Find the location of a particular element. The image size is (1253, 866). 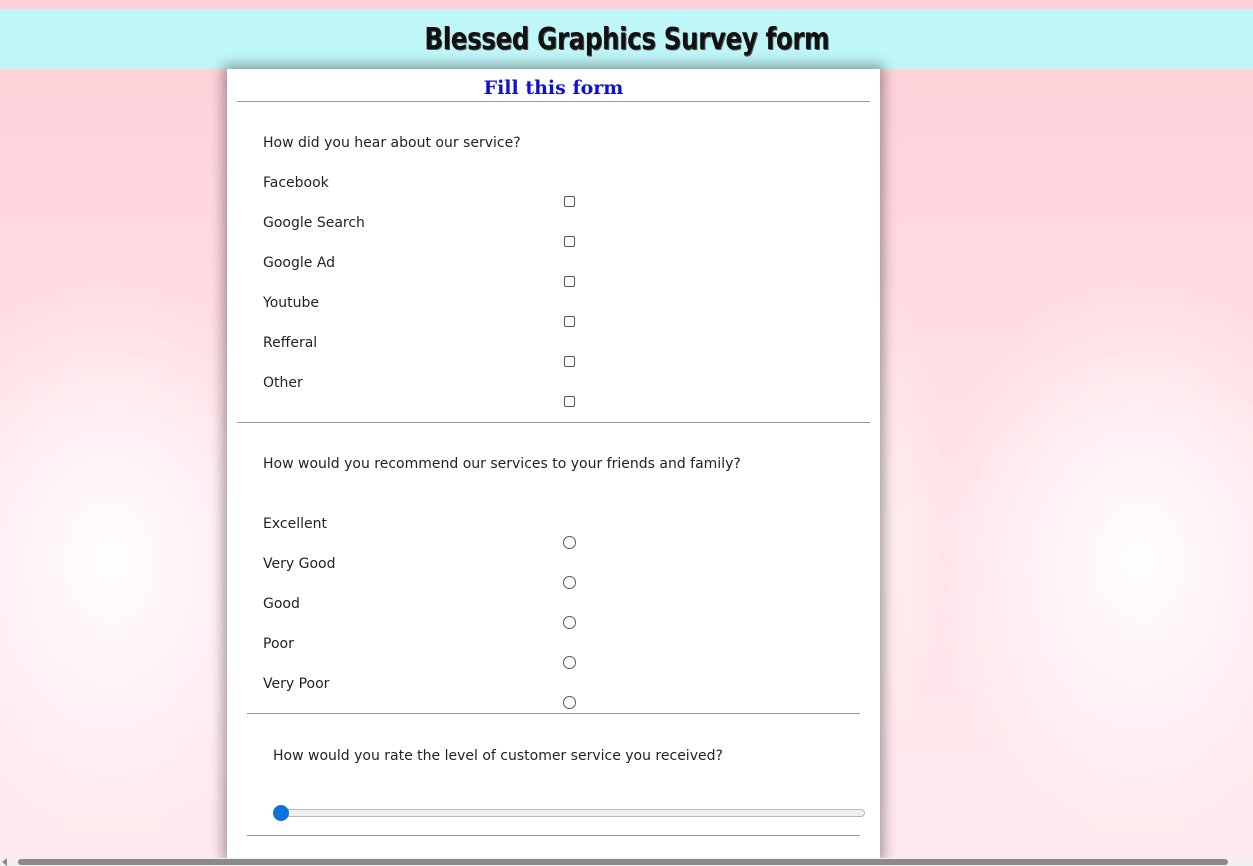

option-label-google-search: Google Search is located at coordinates (314, 223).